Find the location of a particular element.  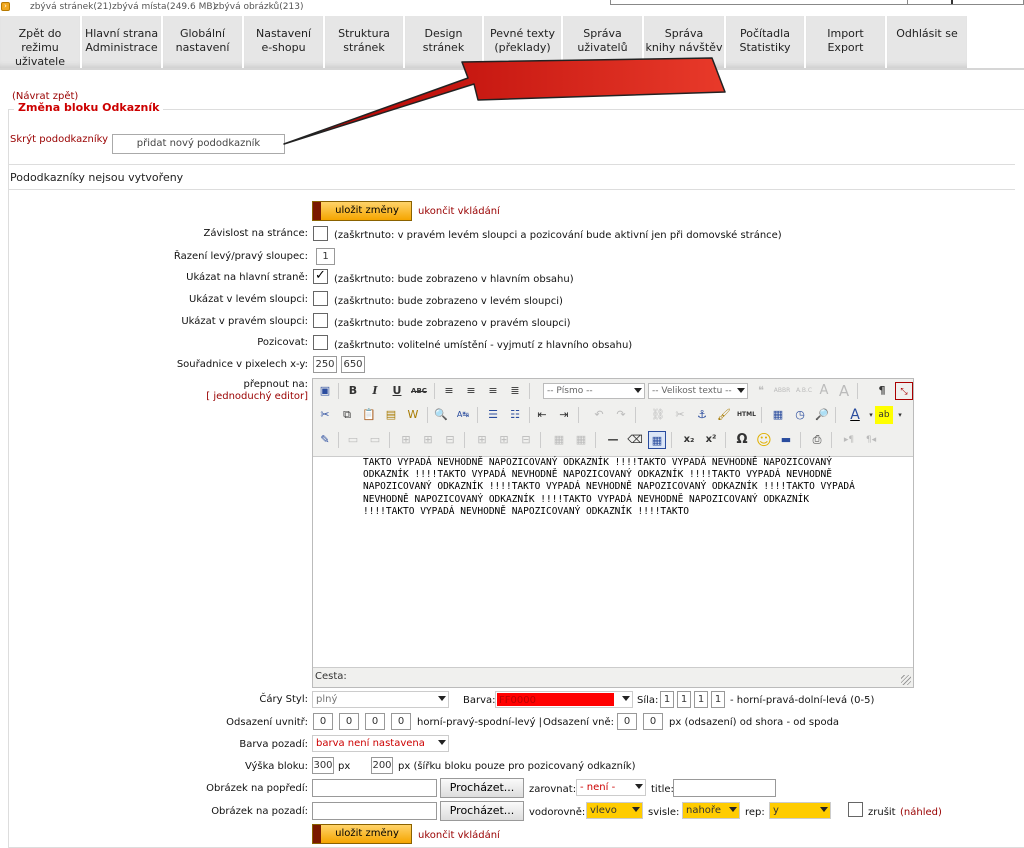

end-insert-link-bottom: ukončit vkládání is located at coordinates (459, 835).